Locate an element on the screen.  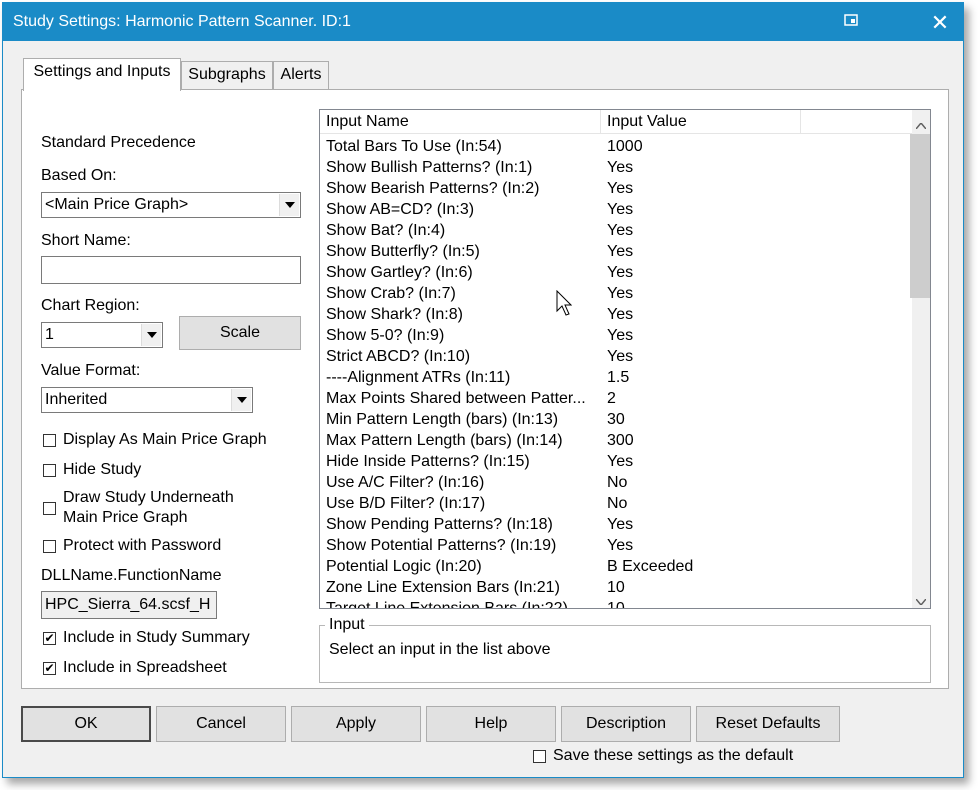
scale-button: Scale is located at coordinates (240, 333).